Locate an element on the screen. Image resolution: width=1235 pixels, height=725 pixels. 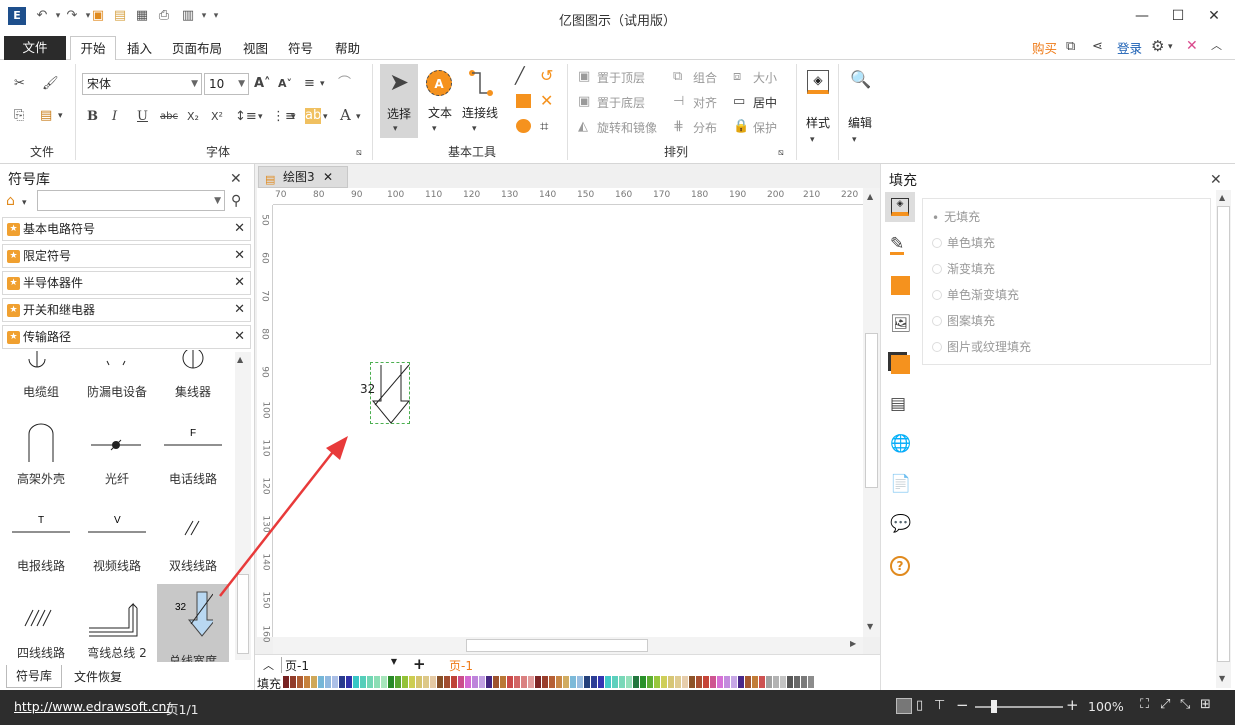
horizontal-scrollbar: ▶ is located at coordinates (568, 645).